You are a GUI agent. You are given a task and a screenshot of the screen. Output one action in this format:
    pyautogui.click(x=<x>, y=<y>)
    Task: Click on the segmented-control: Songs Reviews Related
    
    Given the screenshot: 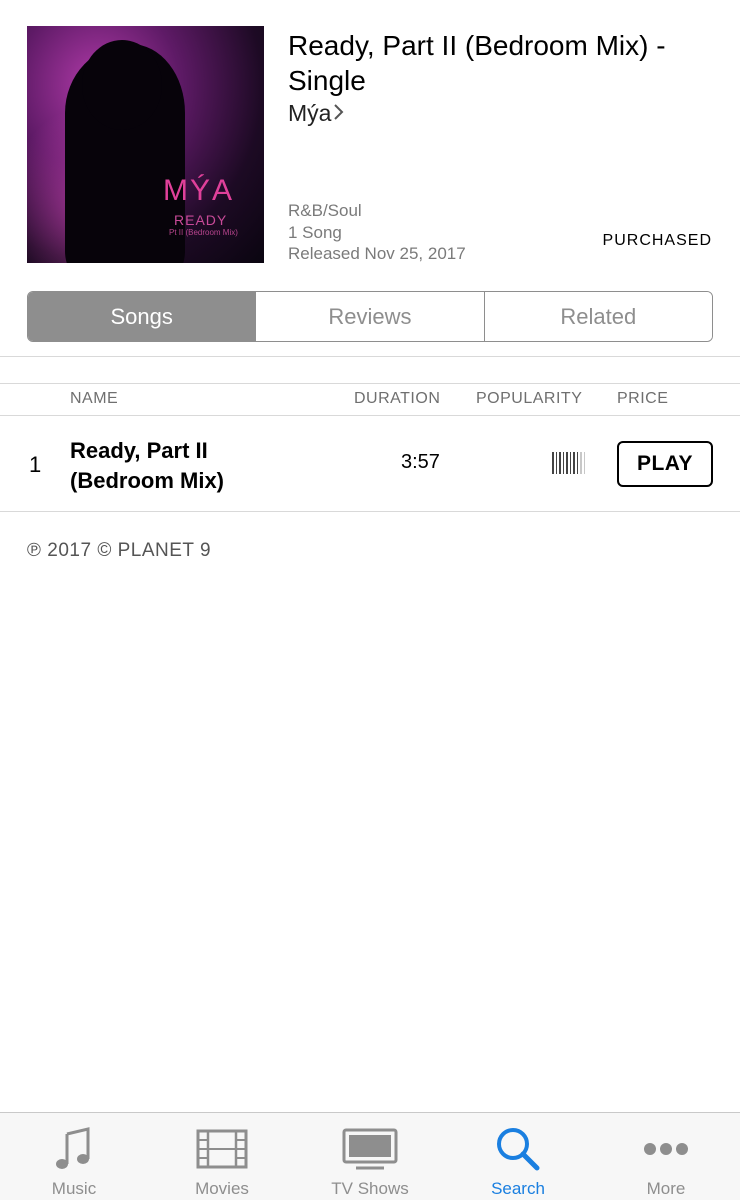 What is the action you would take?
    pyautogui.click(x=370, y=316)
    